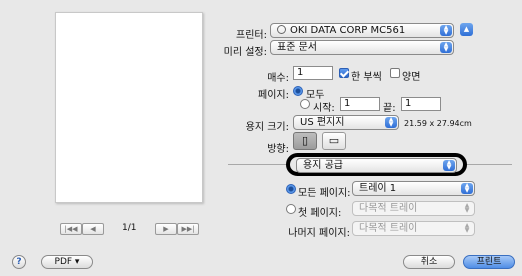 This screenshot has width=522, height=276. I want to click on pdf-button: PDF ▾, so click(67, 262).